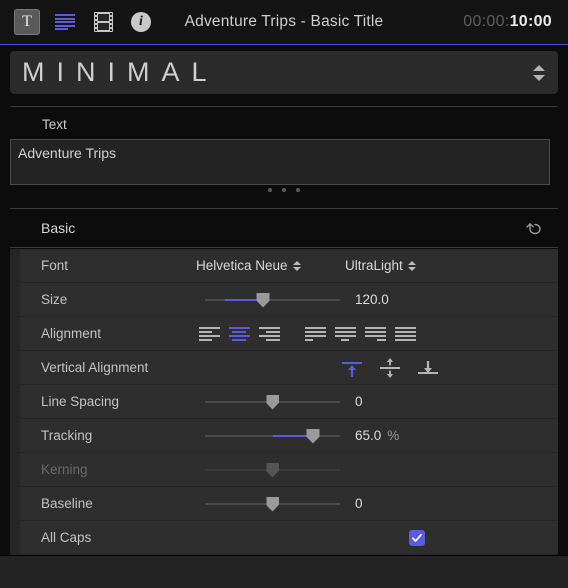 This screenshot has height=588, width=568. What do you see at coordinates (284, 571) in the screenshot?
I see `bottom-panel-filler` at bounding box center [284, 571].